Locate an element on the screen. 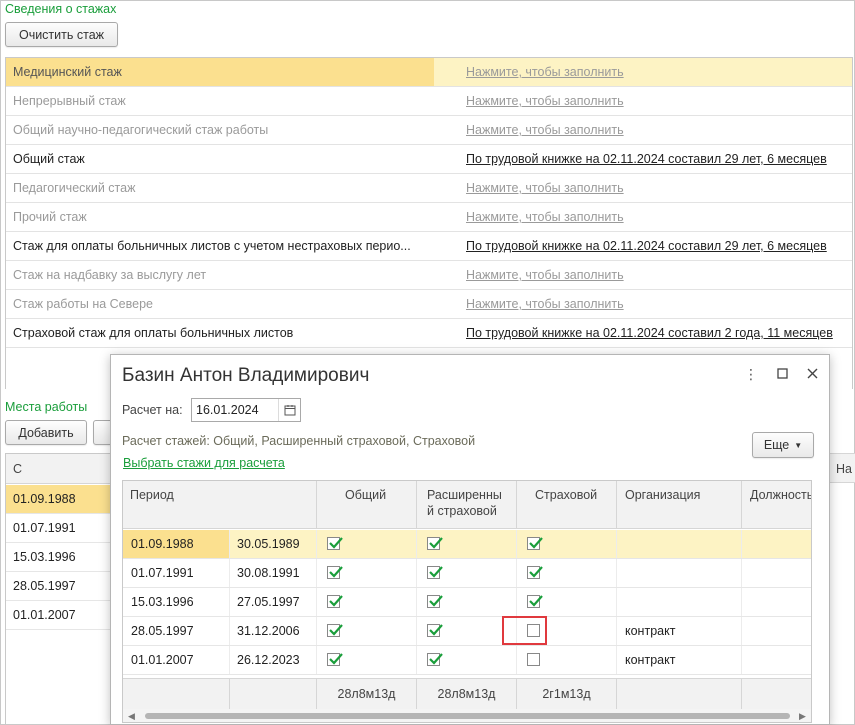  stazh-name: Медицинский стаж is located at coordinates (220, 72).